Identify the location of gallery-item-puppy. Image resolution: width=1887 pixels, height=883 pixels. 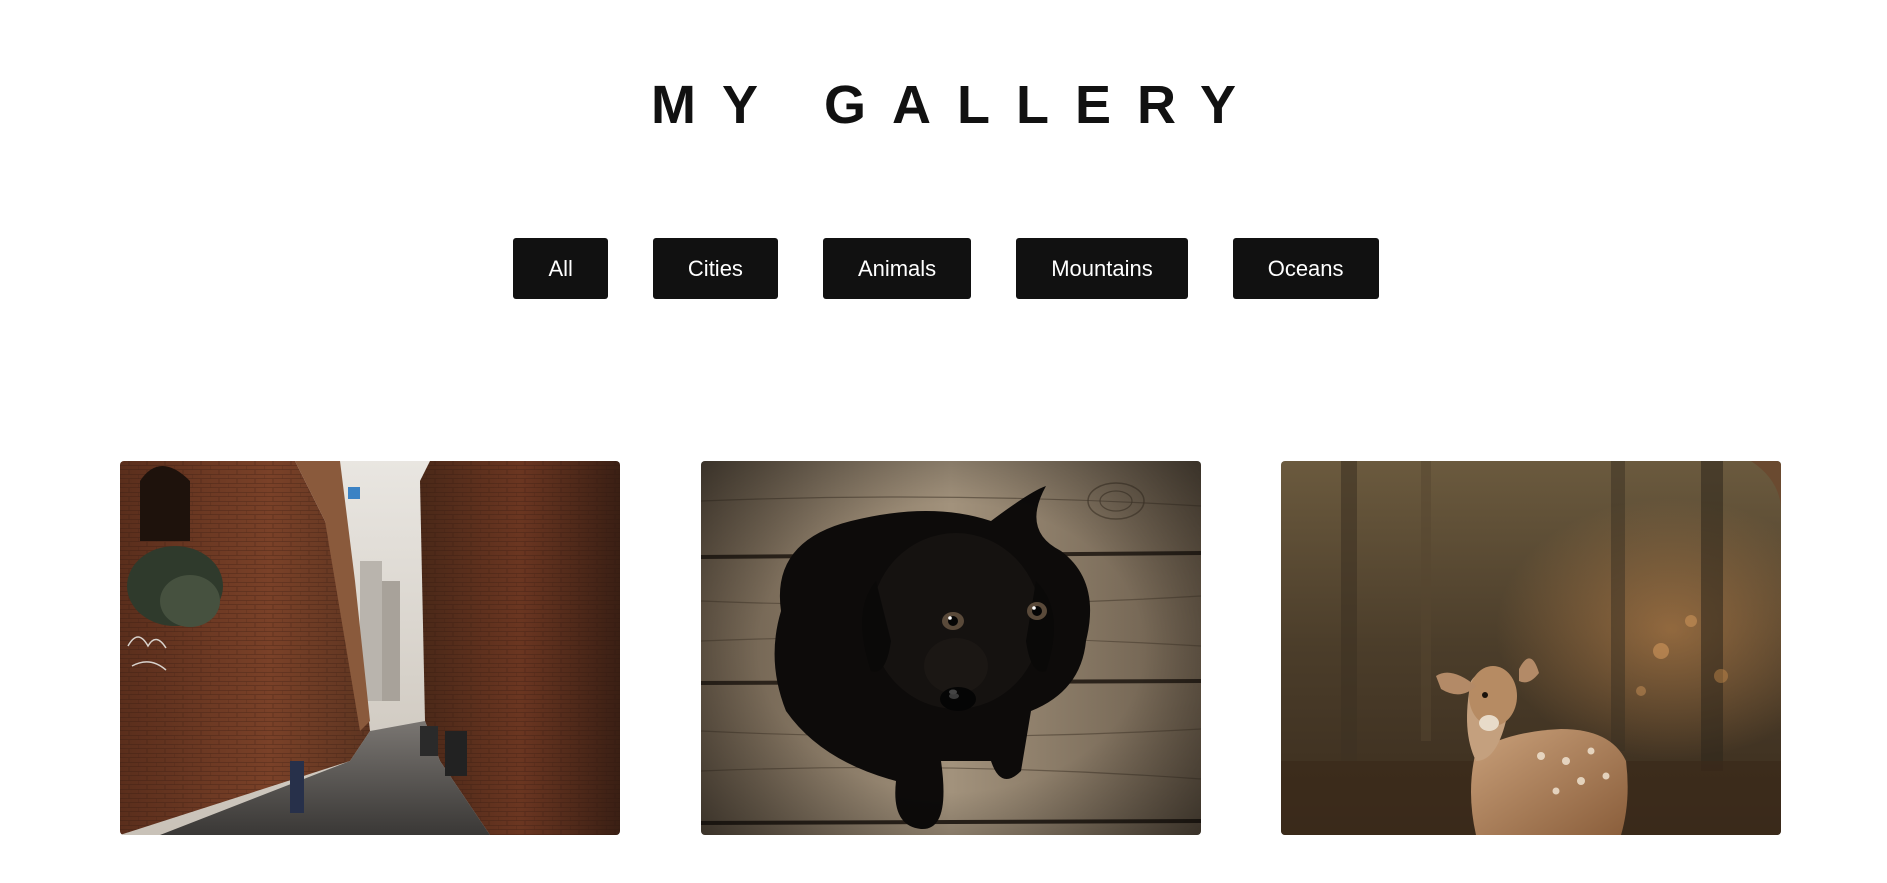
(950, 648).